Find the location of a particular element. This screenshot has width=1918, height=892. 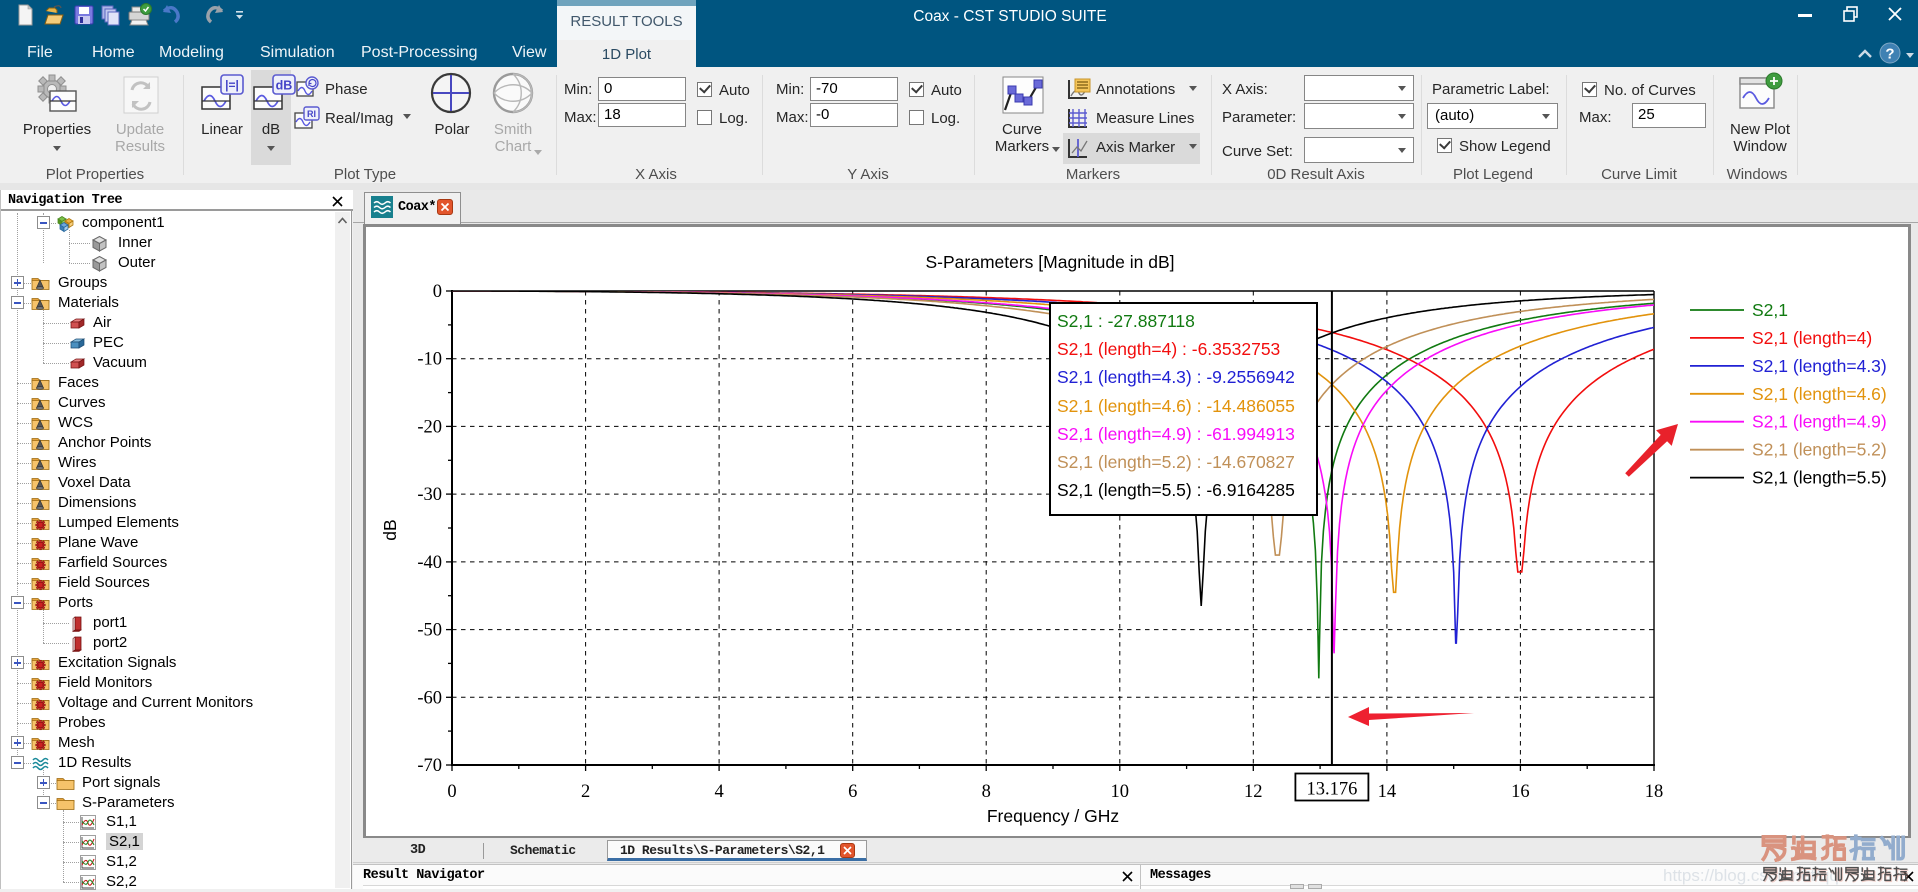

svg-text: S2,1 (length=5.2) is located at coordinates (1819, 450).